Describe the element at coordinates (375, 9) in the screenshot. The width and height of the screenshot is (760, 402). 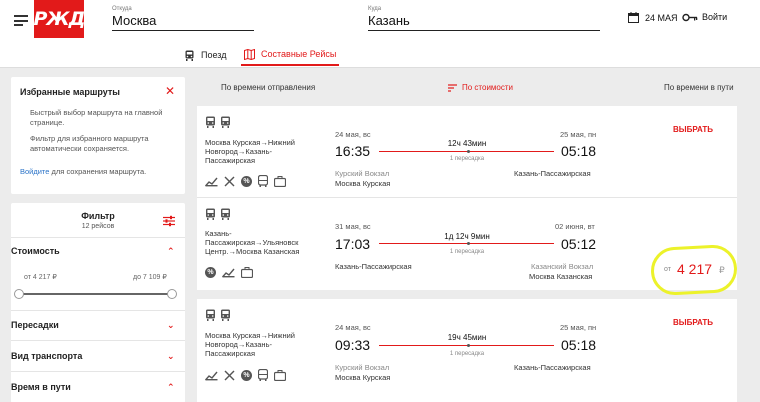
I see `to-label: Куда` at that location.